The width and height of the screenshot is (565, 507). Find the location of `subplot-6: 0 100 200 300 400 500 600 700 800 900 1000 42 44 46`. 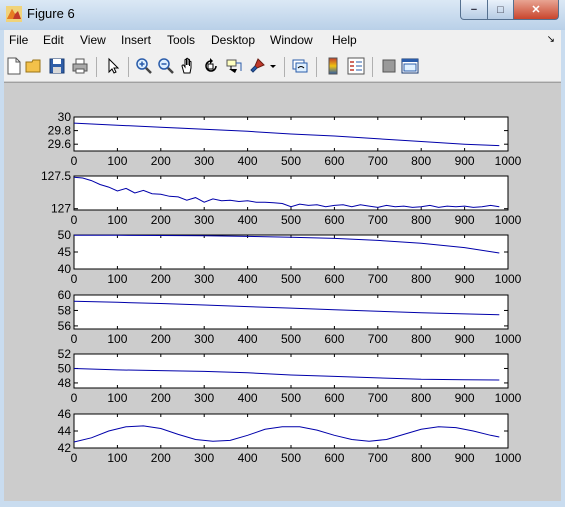

subplot-6: 0 100 200 300 400 500 600 700 800 900 1000 42 44 46 is located at coordinates (290, 436).